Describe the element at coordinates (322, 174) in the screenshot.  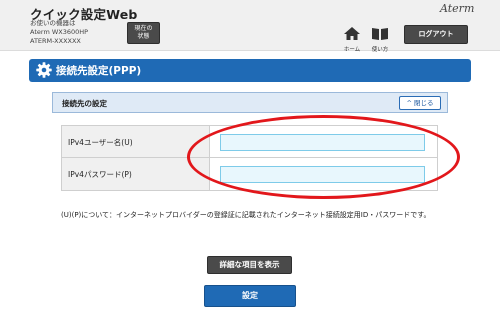
I see `ipv4-password-input` at that location.